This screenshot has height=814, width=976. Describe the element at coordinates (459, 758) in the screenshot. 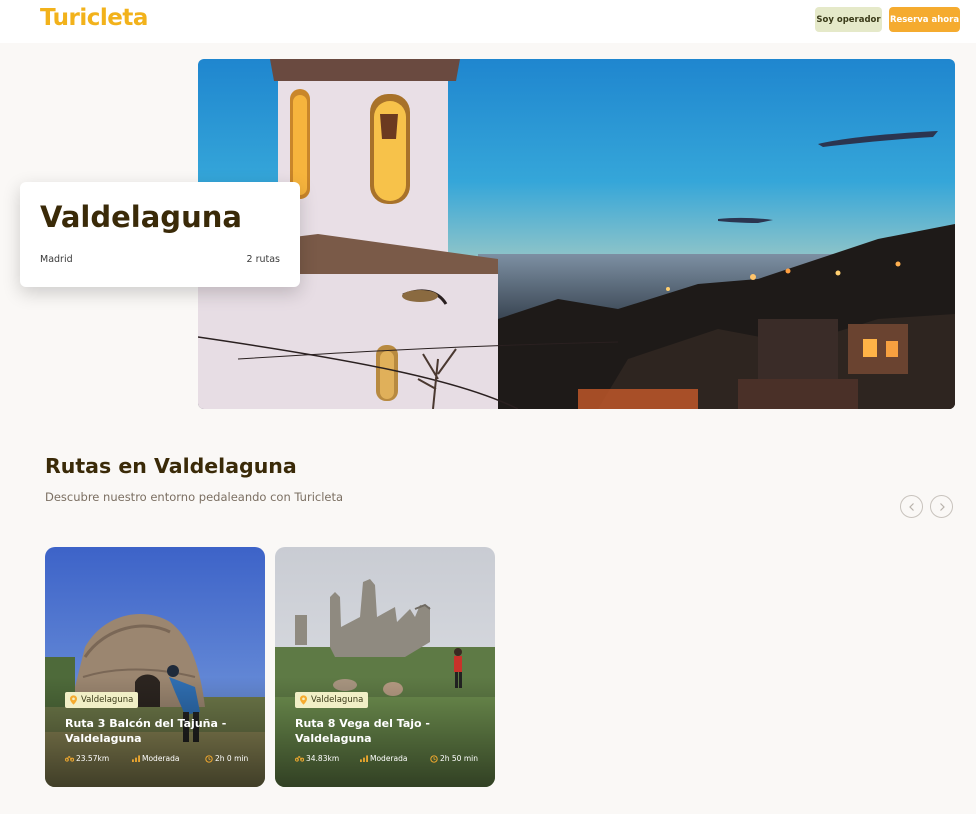

I see `duration-value: 2h 50 min` at that location.